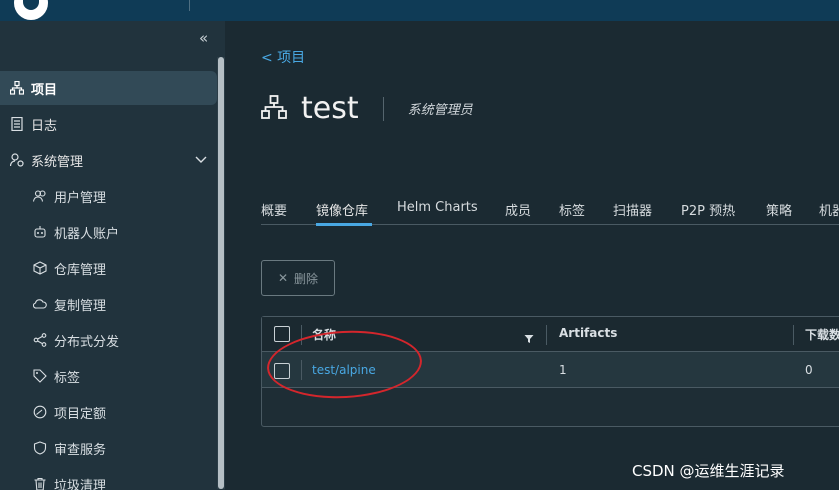 Image resolution: width=839 pixels, height=490 pixels. Describe the element at coordinates (829, 209) in the screenshot. I see `tab-robot-accounts: 机器` at that location.